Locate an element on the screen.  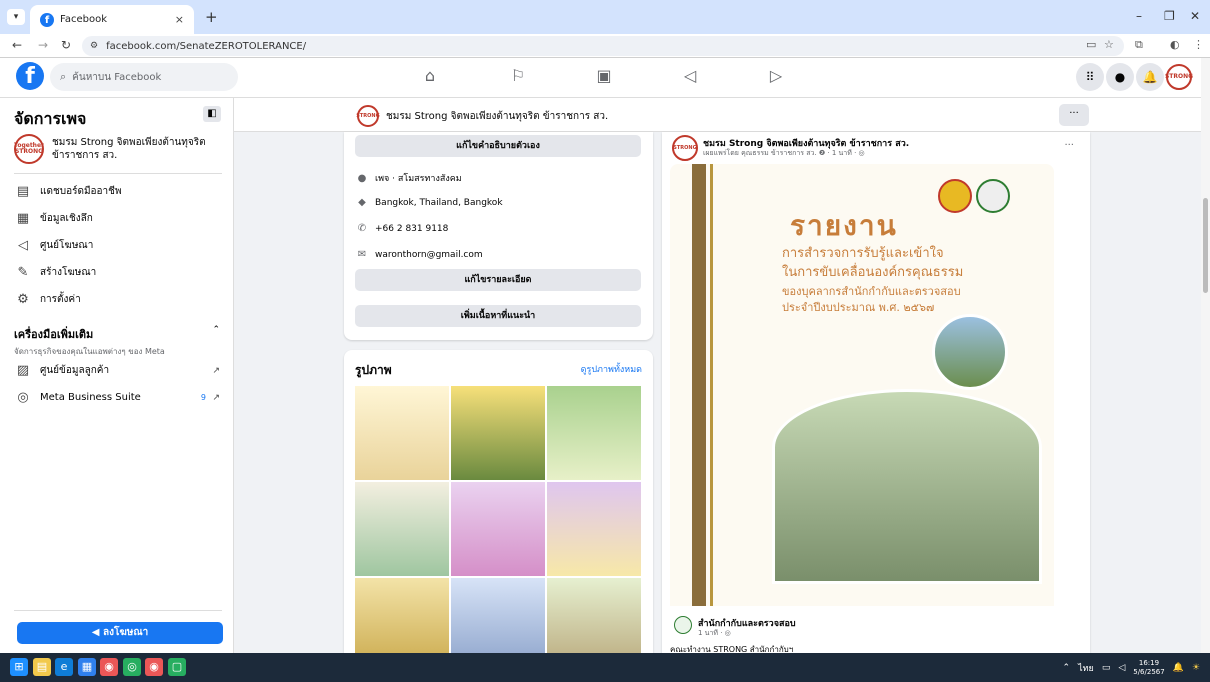
site-info-icon: ⚙ is located at coordinates (94, 46).